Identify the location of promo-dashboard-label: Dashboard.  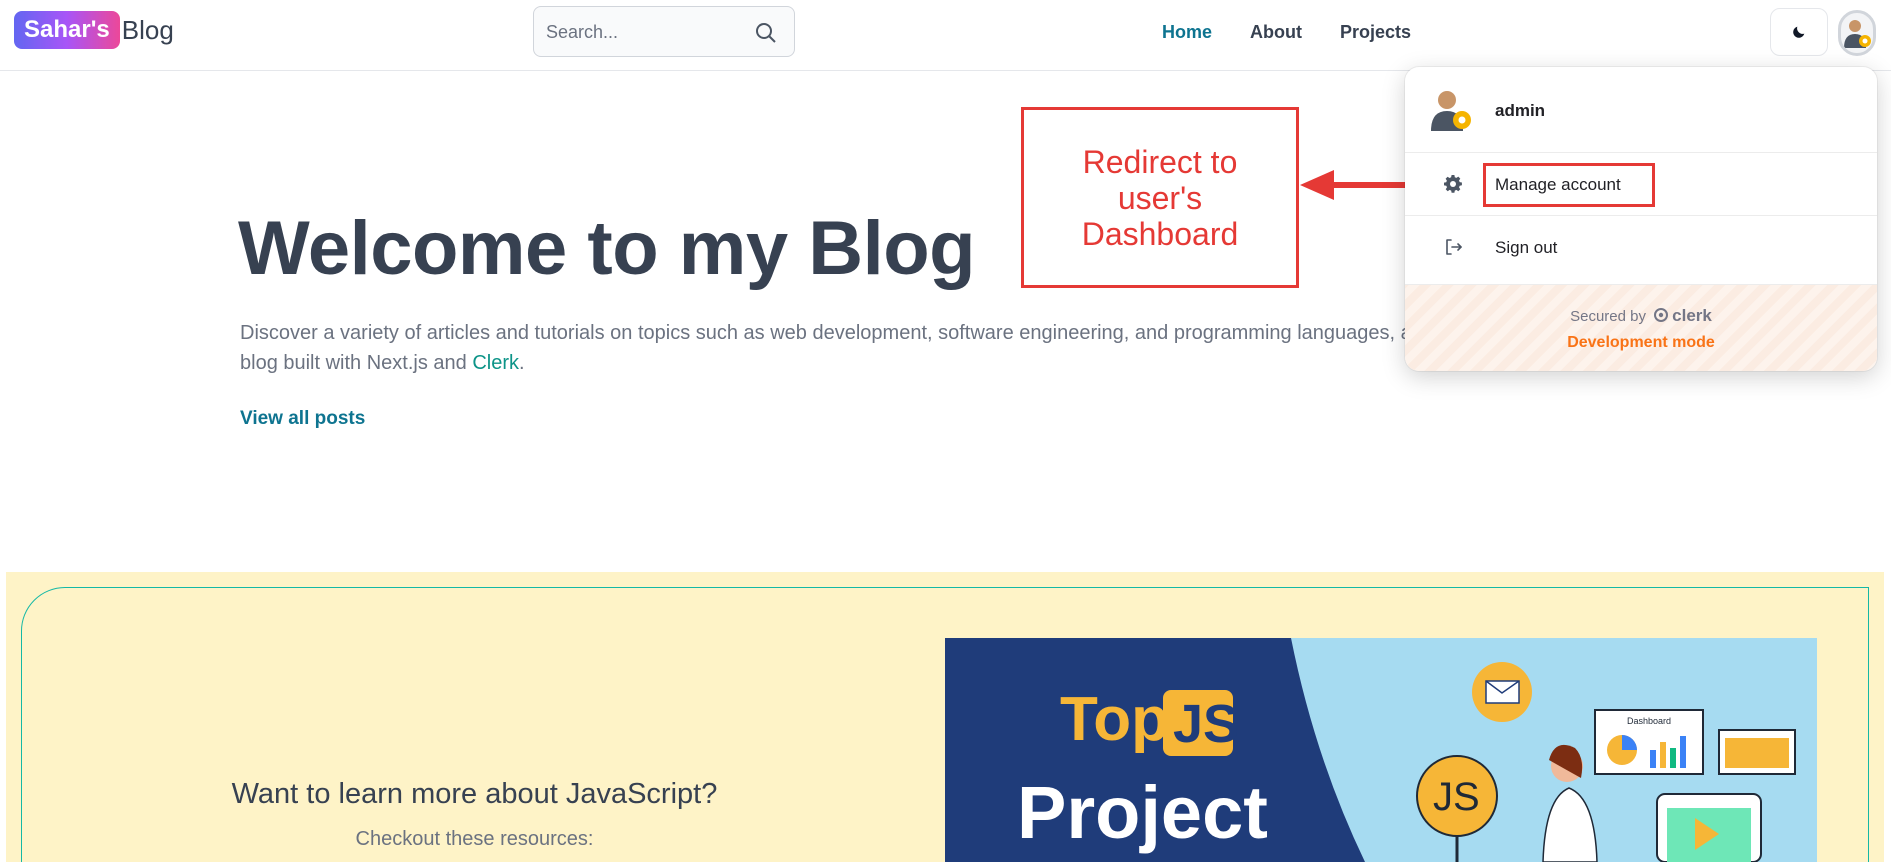
(1649, 721).